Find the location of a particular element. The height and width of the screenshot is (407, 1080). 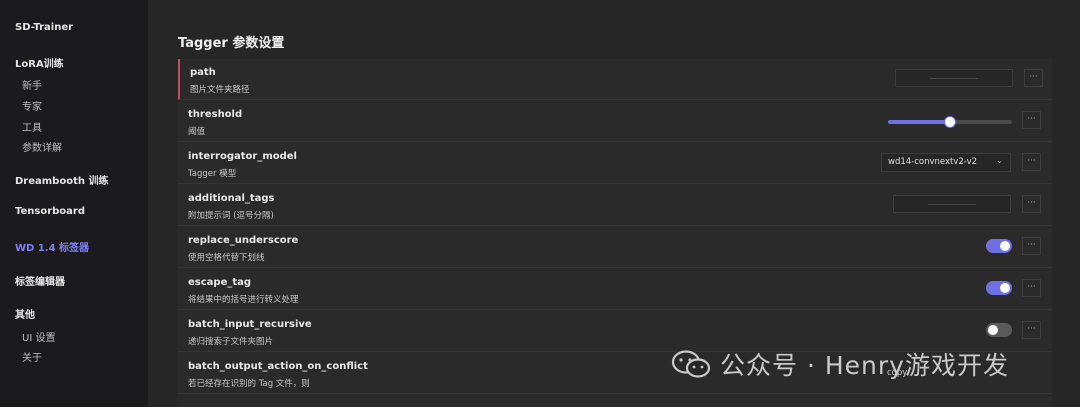

setting-name: path is located at coordinates (203, 72).